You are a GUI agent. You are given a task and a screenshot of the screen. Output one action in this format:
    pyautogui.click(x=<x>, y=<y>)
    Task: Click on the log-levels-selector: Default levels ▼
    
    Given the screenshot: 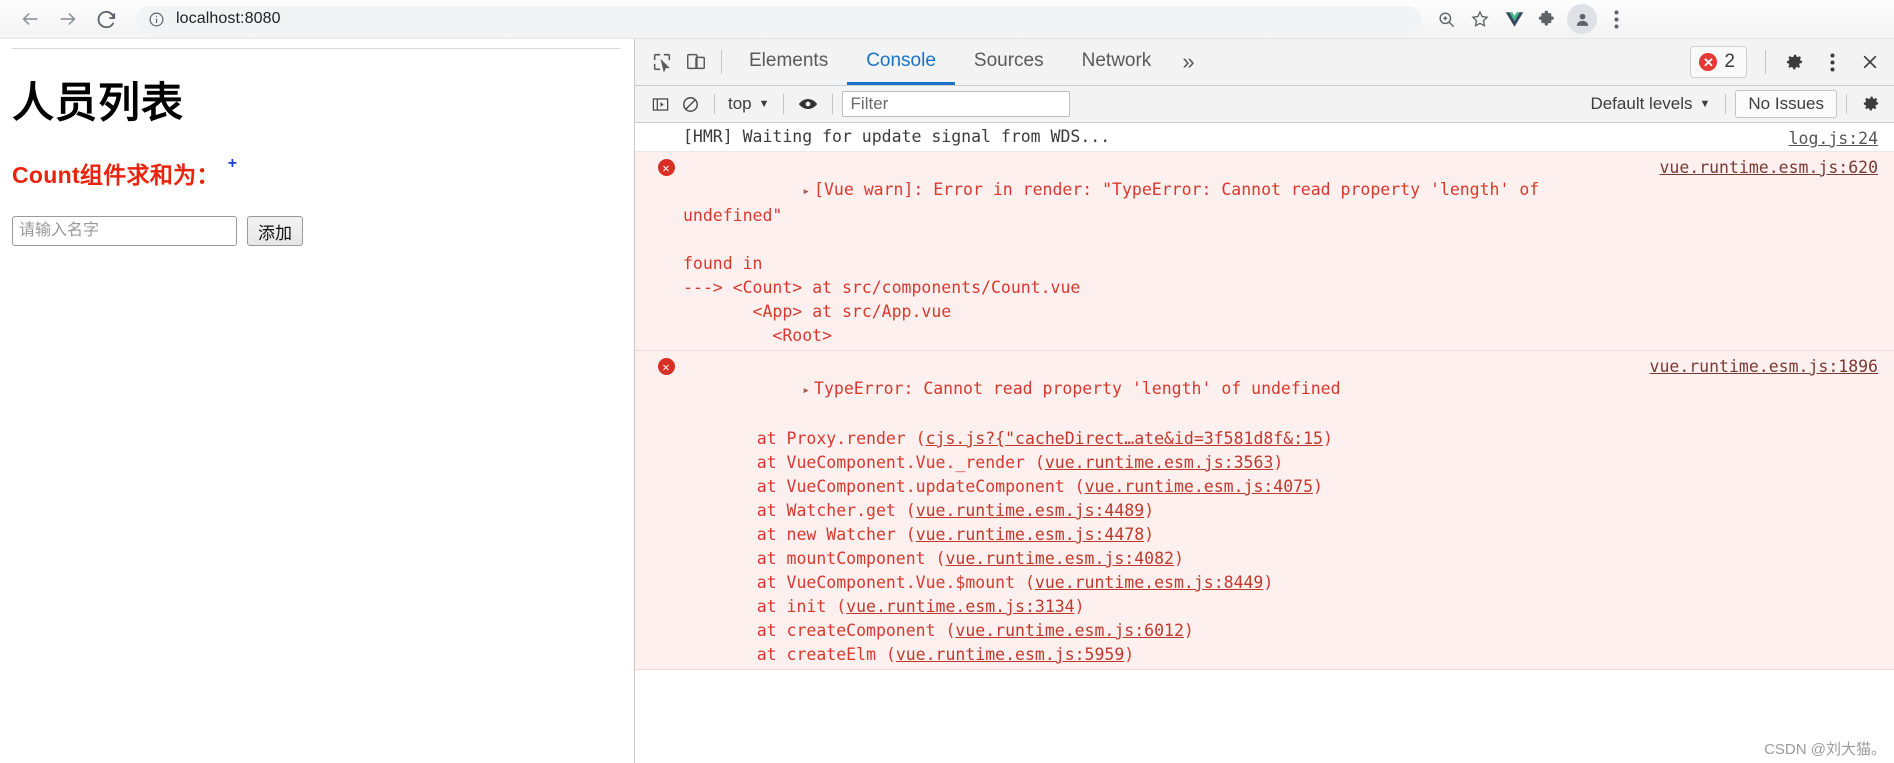 What is the action you would take?
    pyautogui.click(x=1650, y=104)
    